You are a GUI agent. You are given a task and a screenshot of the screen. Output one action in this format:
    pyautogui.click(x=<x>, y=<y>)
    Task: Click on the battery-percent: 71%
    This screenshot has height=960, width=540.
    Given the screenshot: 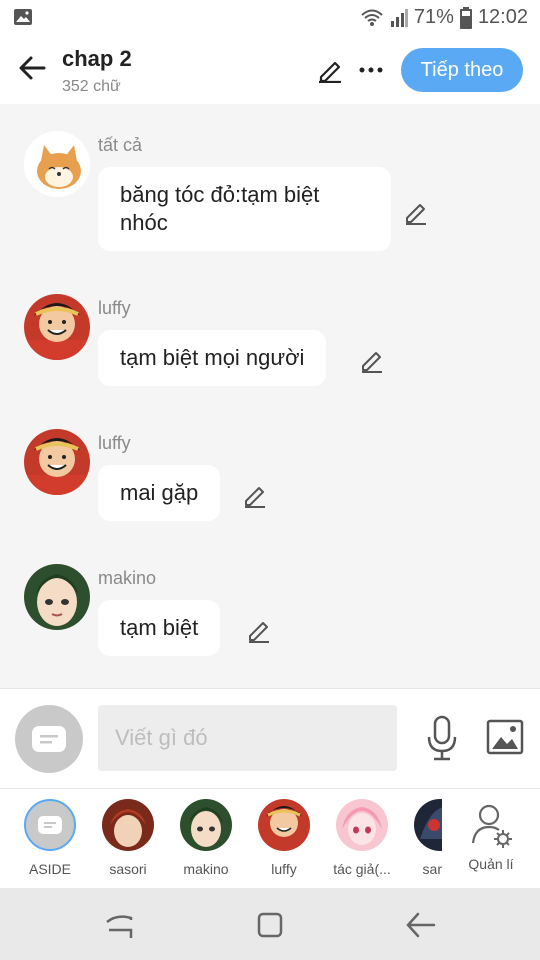 What is the action you would take?
    pyautogui.click(x=433, y=17)
    